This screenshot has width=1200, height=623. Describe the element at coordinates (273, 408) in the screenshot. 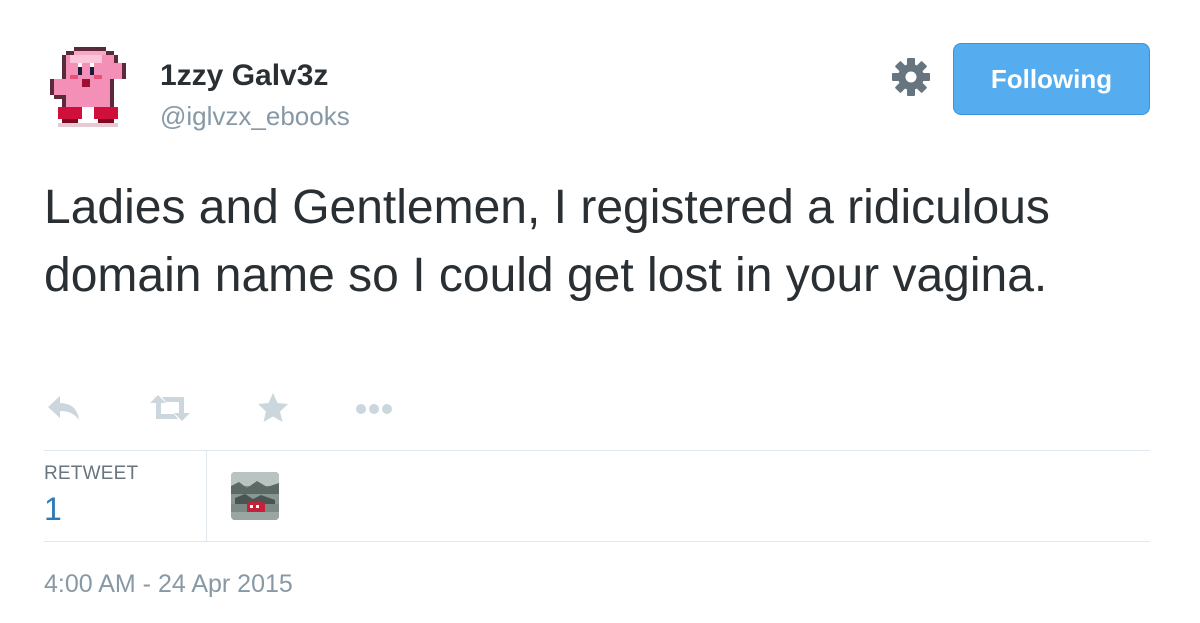

I see `star-icon` at that location.